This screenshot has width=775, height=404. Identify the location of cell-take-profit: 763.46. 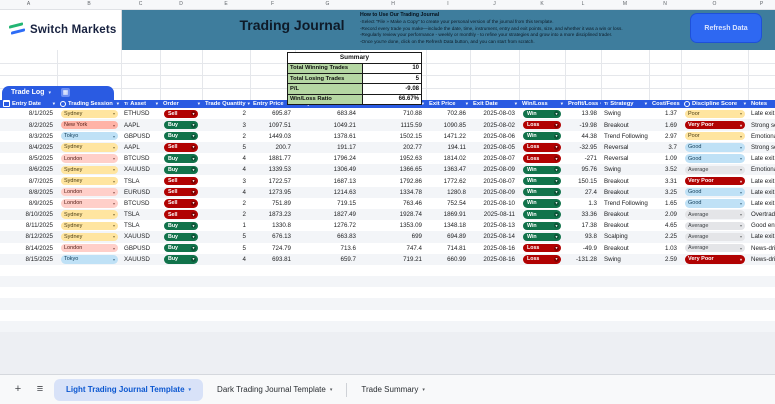
(393, 203).